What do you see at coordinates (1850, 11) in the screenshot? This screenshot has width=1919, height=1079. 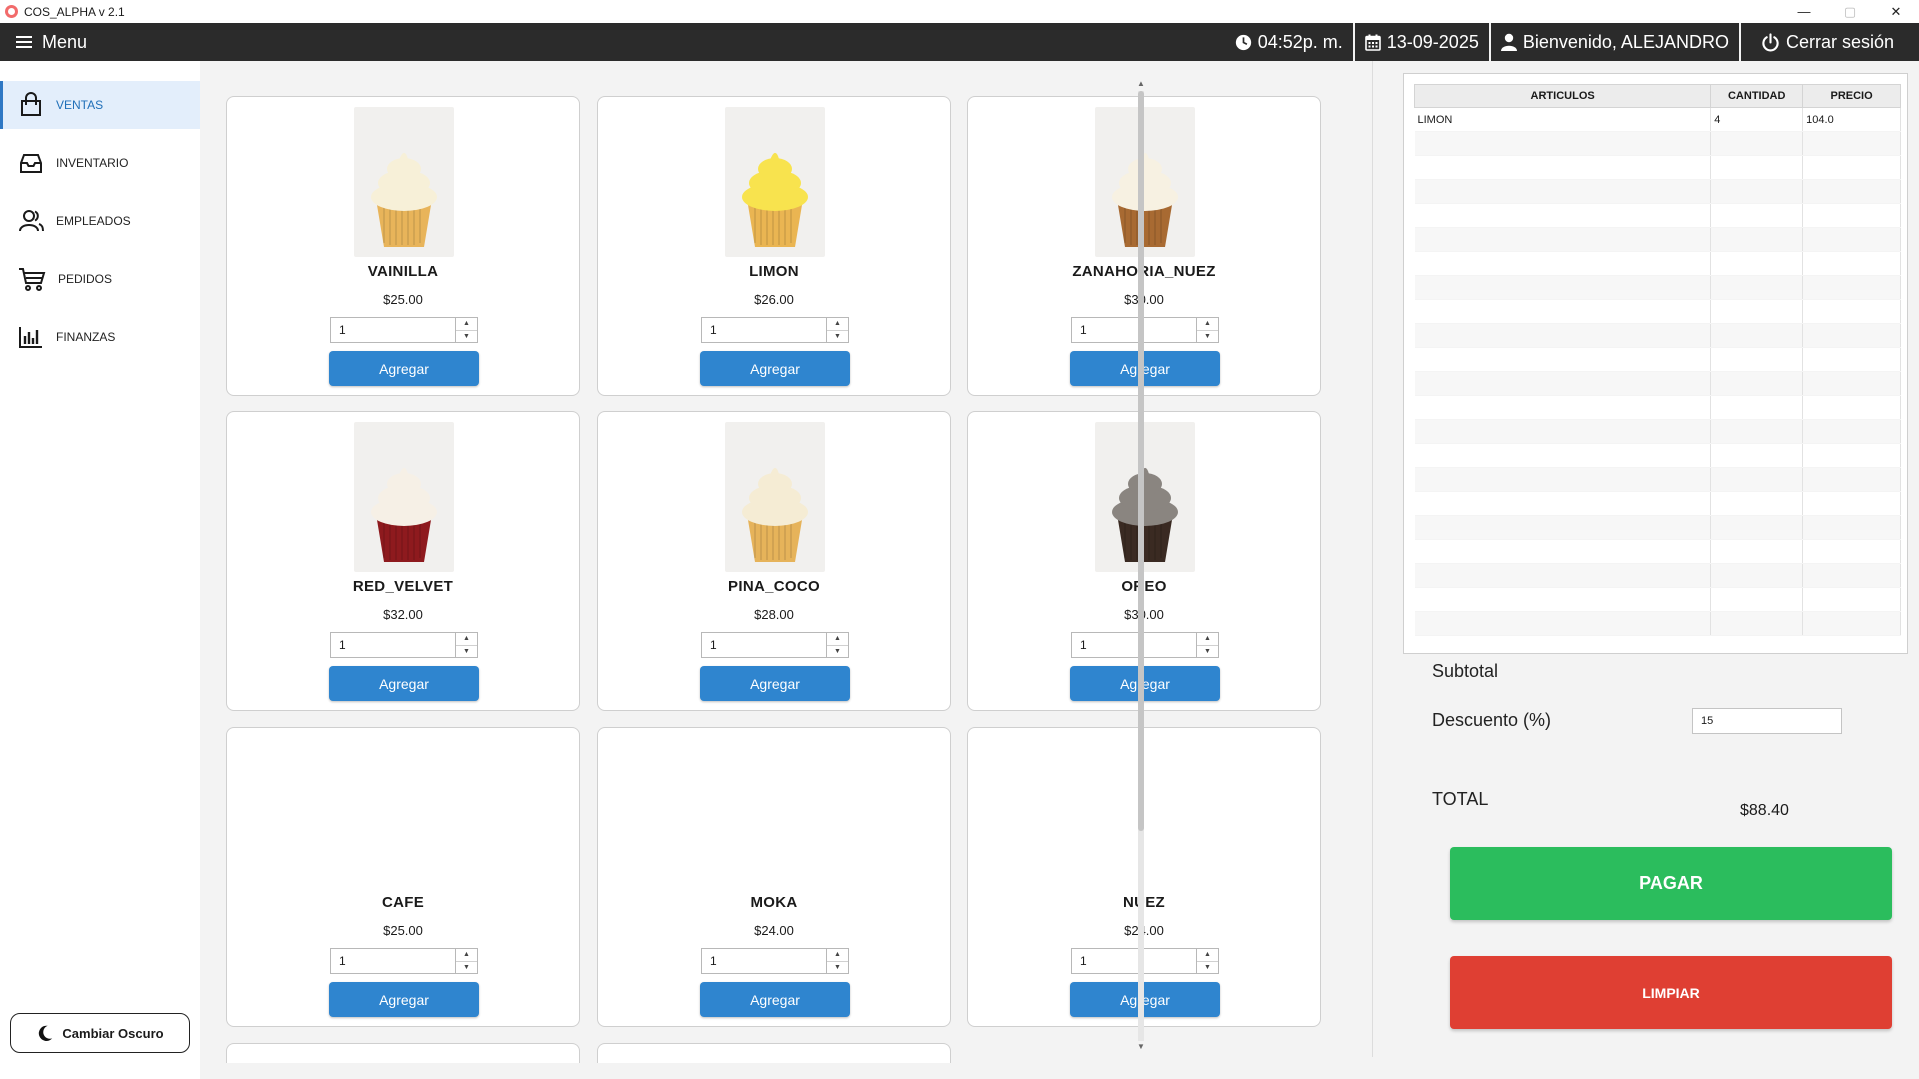 I see `maximize-button: ▢` at bounding box center [1850, 11].